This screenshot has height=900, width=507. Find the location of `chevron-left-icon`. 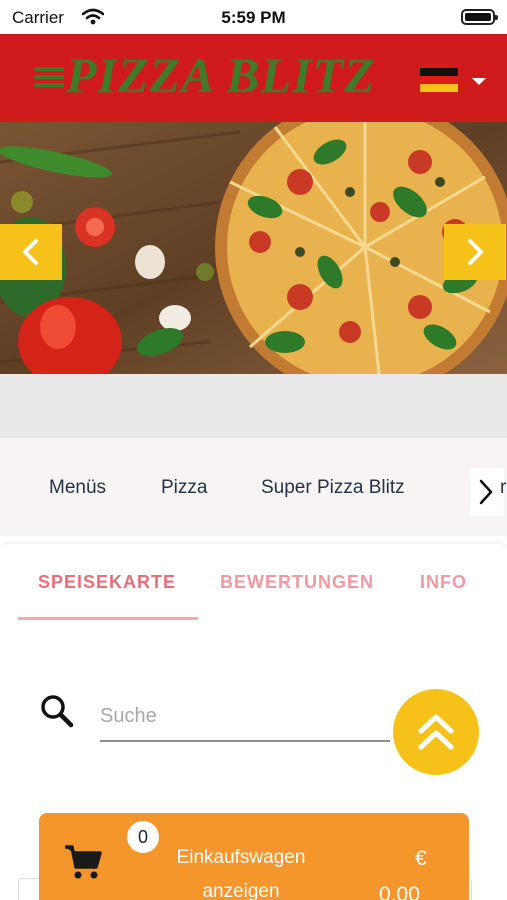

chevron-left-icon is located at coordinates (30, 252).